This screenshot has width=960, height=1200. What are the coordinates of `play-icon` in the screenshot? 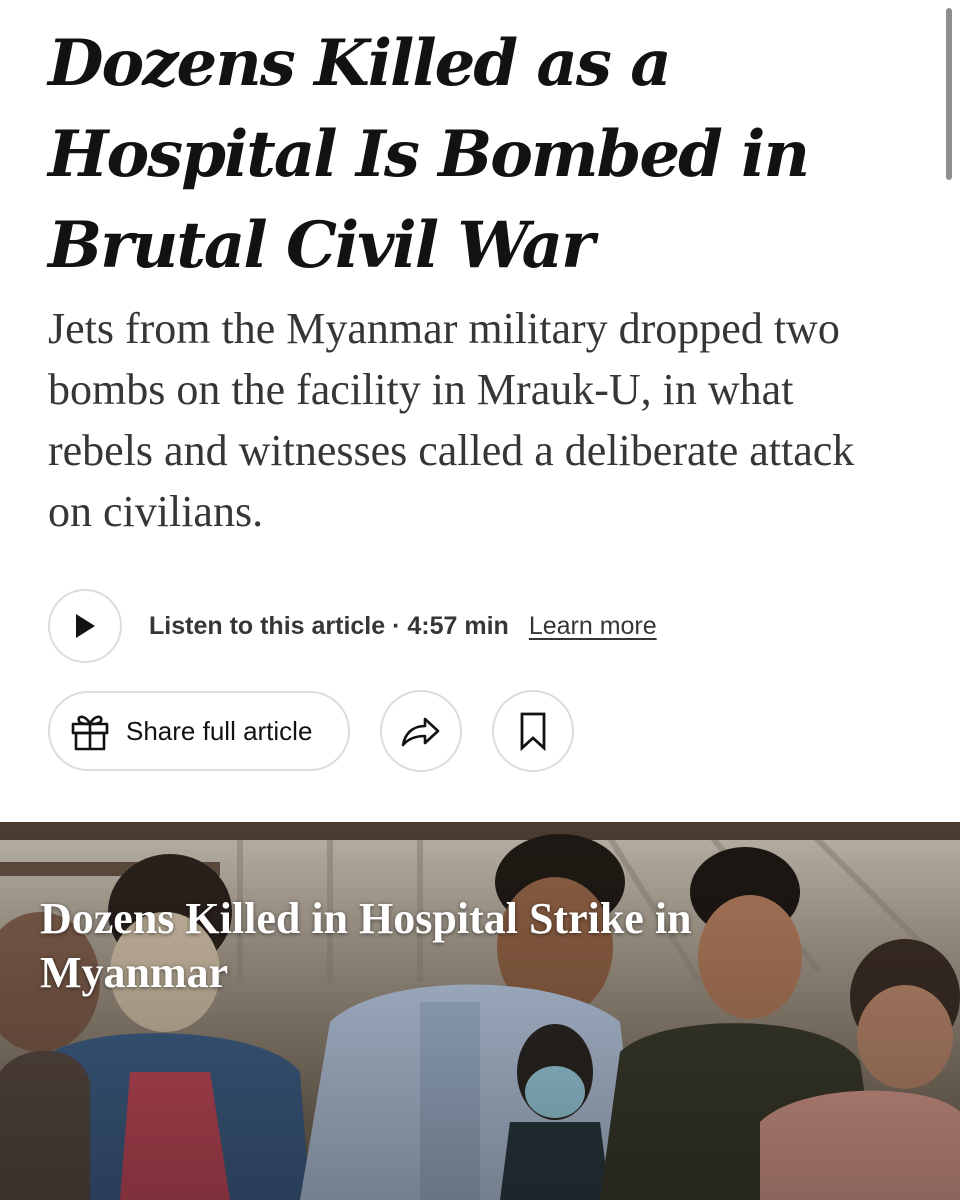 It's located at (85, 626).